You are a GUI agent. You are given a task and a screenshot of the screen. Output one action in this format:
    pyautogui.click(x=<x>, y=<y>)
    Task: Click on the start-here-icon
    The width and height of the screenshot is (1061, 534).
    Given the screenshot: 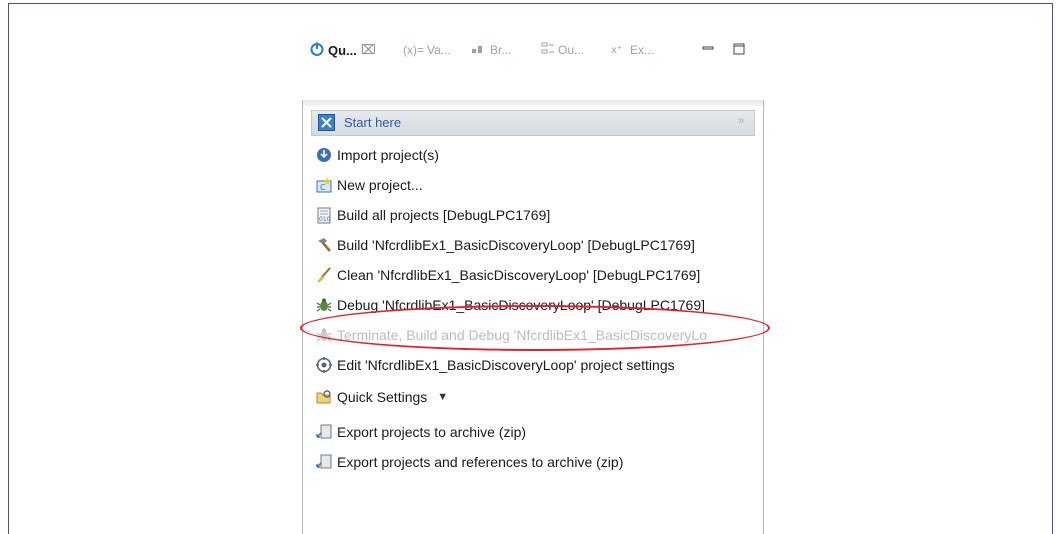 What is the action you would take?
    pyautogui.click(x=326, y=122)
    